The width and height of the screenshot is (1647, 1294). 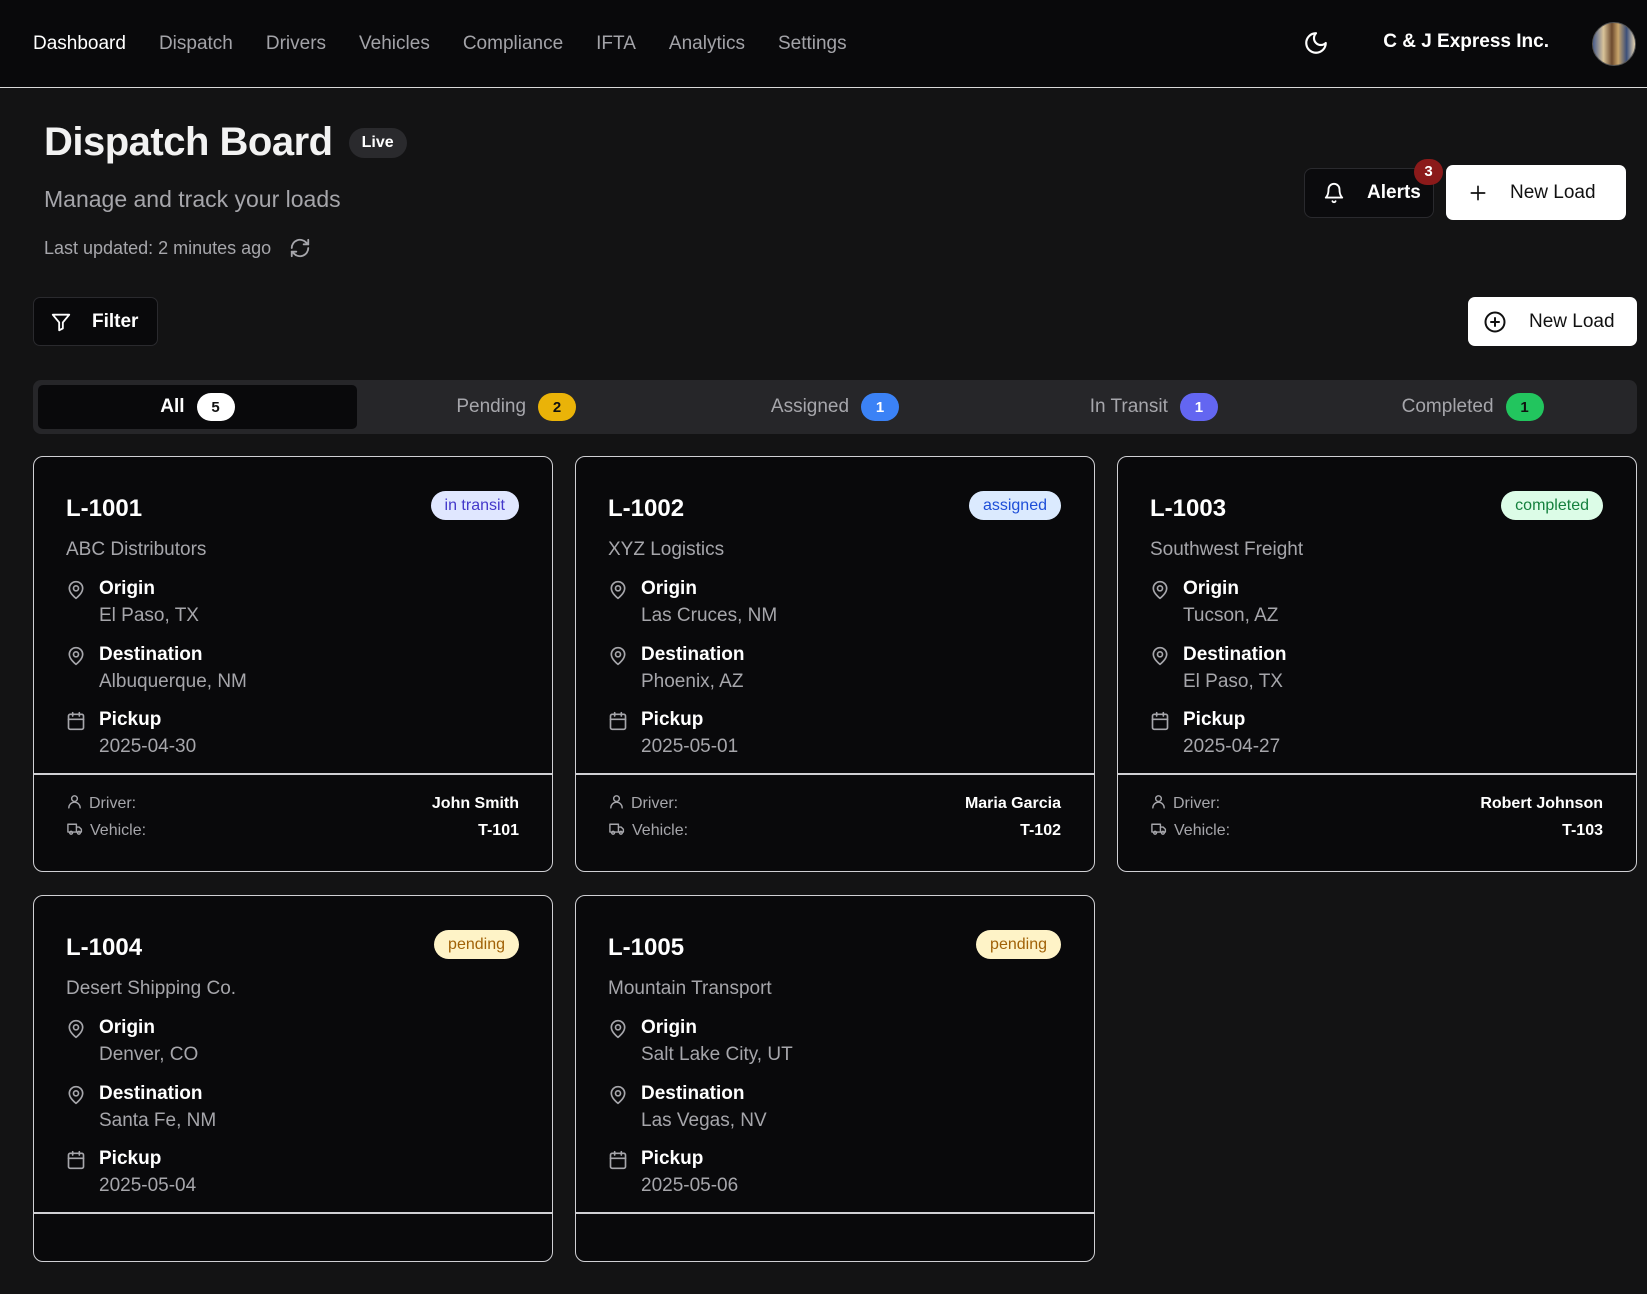 What do you see at coordinates (1232, 746) in the screenshot?
I see `pickup-value: 2025-04-27` at bounding box center [1232, 746].